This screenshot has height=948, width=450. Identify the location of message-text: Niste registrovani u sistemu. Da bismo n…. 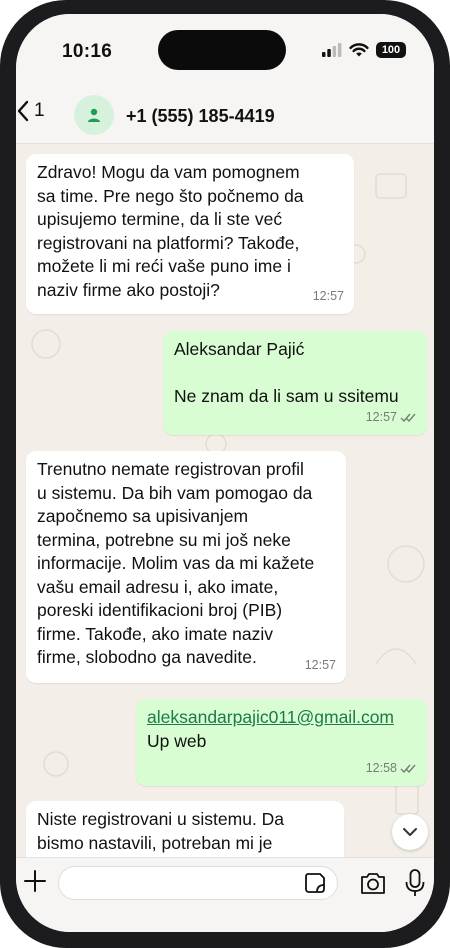
(161, 833).